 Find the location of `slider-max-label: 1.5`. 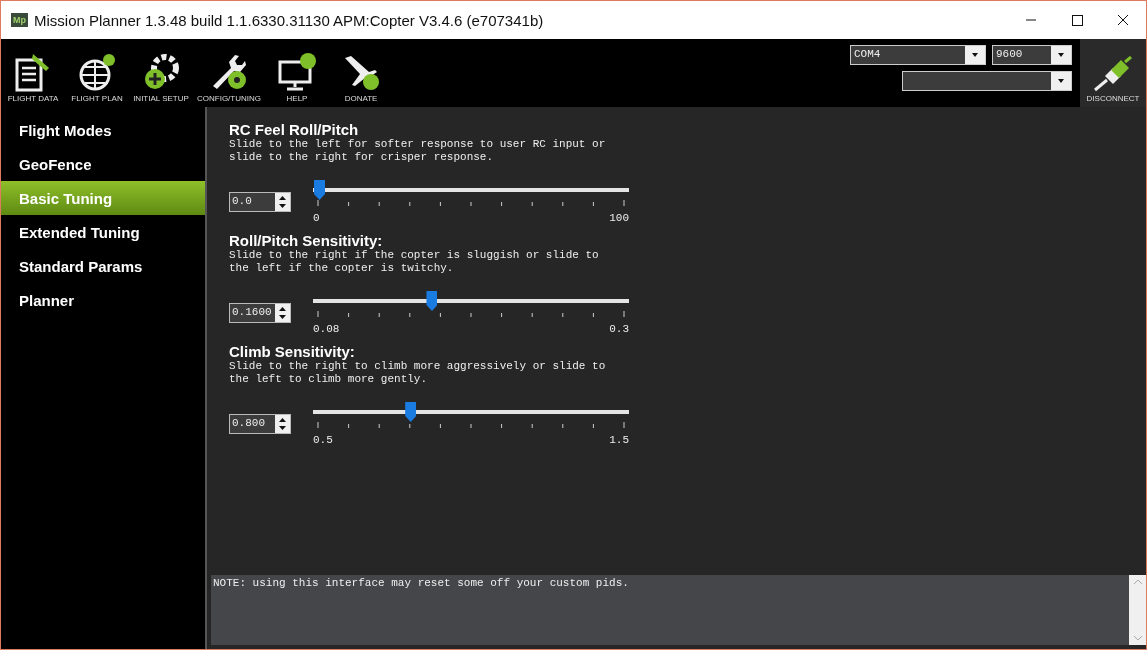

slider-max-label: 1.5 is located at coordinates (619, 440).